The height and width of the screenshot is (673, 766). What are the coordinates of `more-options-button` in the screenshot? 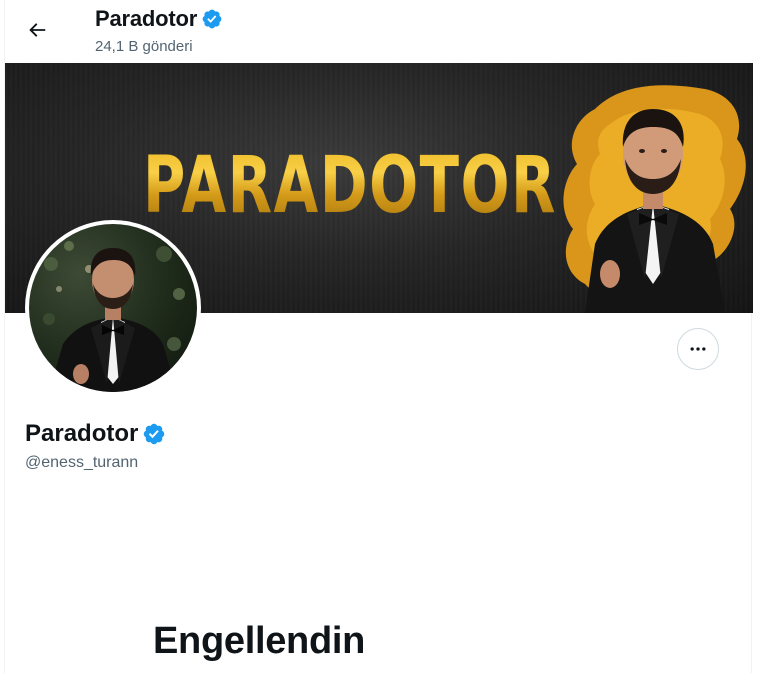 It's located at (698, 349).